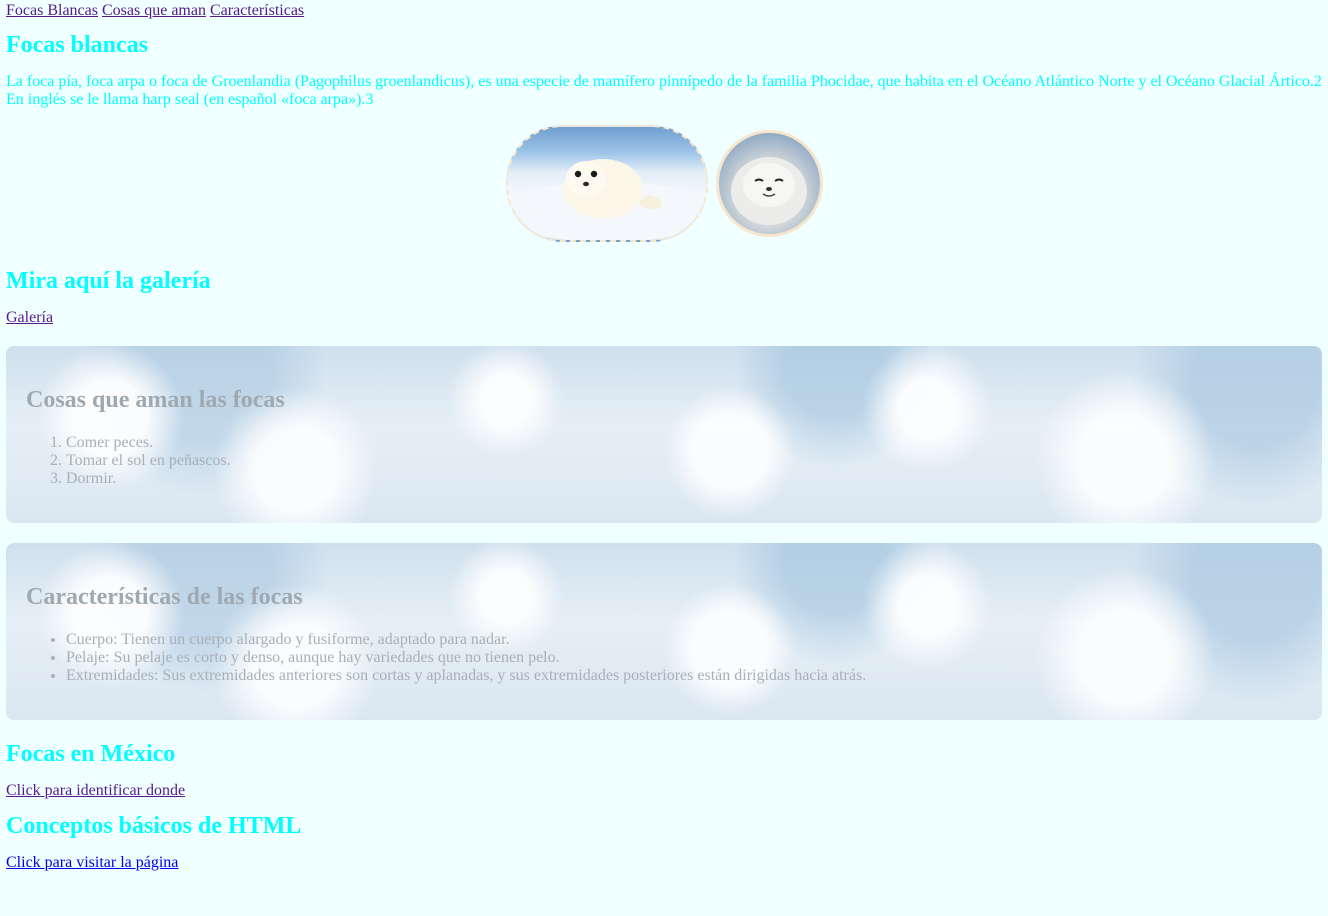 The height and width of the screenshot is (916, 1328). Describe the element at coordinates (684, 461) in the screenshot. I see `list-item: Tomar el sol en peñascos.` at that location.